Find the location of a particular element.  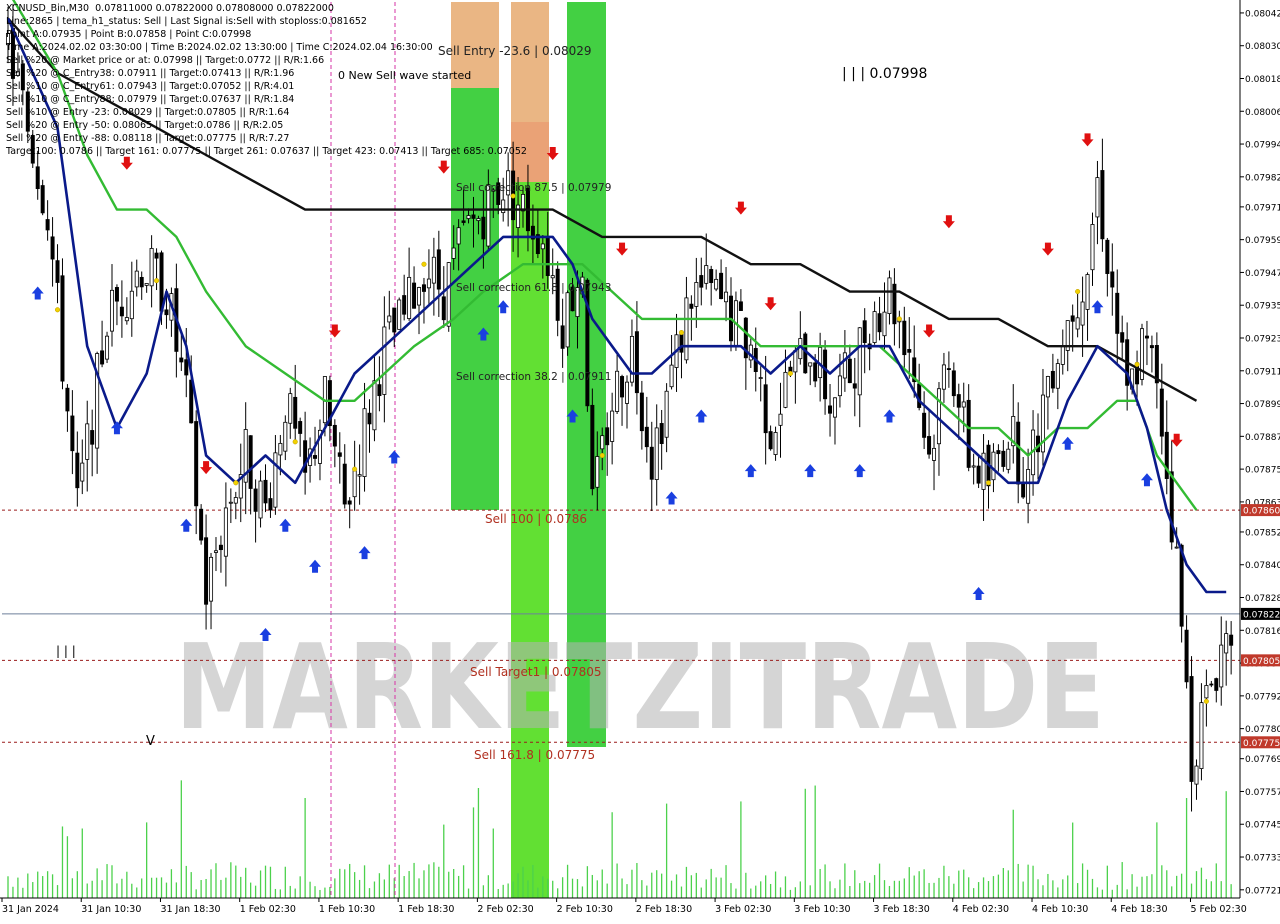

sell1618-label: Sell 161.8 | 0.07775 is located at coordinates (534, 755).